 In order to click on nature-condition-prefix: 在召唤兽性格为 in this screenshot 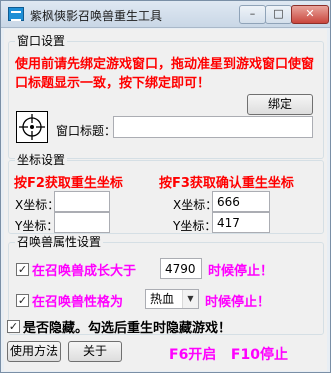, I will do `click(78, 302)`.